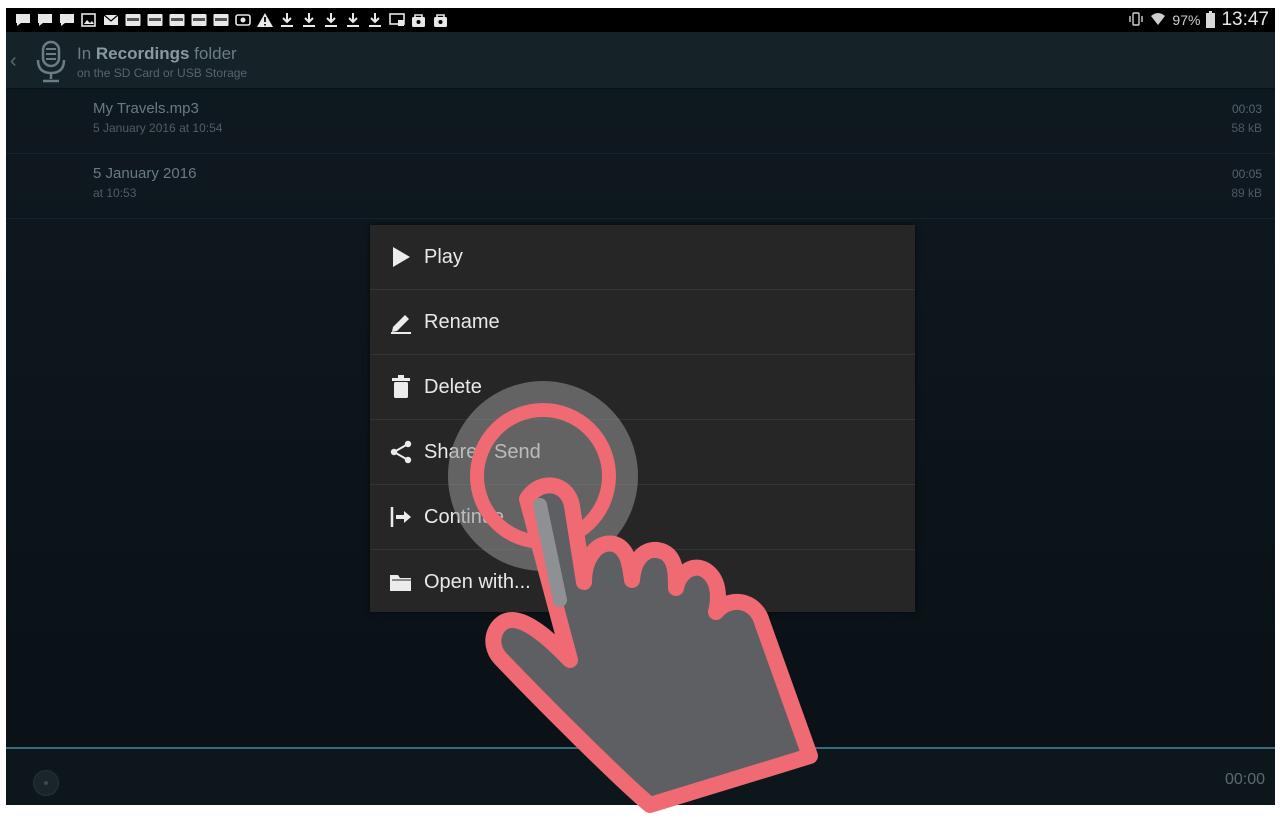 The width and height of the screenshot is (1280, 819). I want to click on menu-item-play: Play, so click(642, 257).